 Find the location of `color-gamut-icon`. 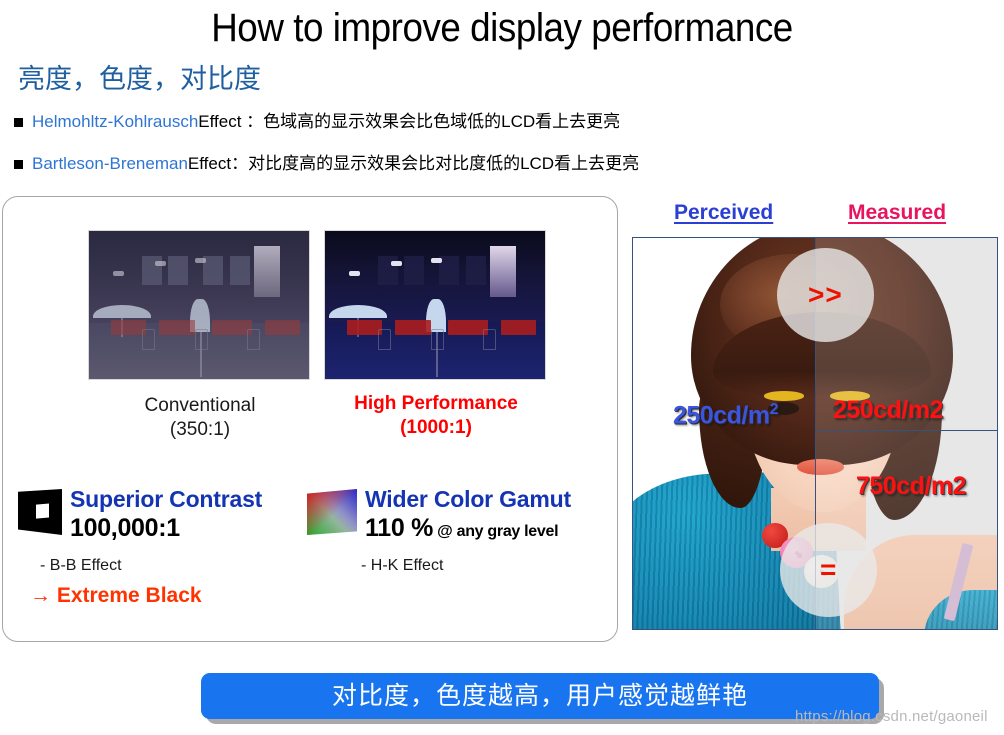

color-gamut-icon is located at coordinates (332, 512).